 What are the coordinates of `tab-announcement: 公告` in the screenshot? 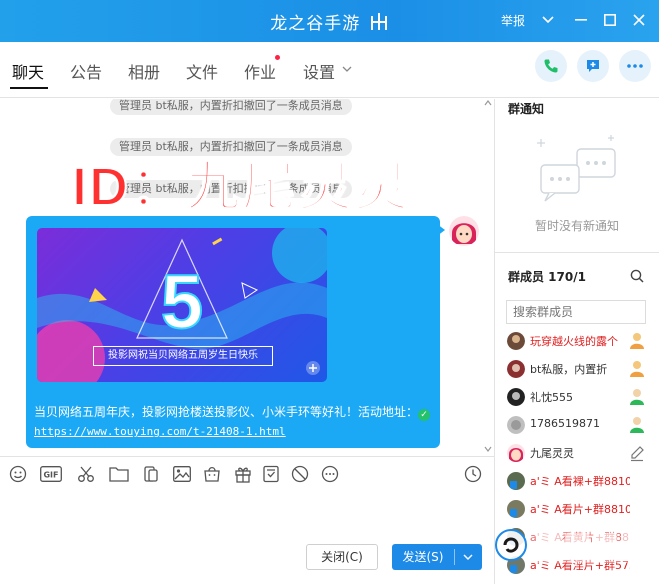 It's located at (86, 71).